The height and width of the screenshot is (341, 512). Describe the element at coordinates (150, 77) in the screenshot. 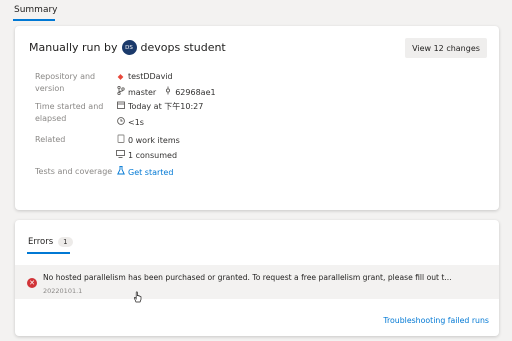

I see `repo-name: testDDavid` at that location.